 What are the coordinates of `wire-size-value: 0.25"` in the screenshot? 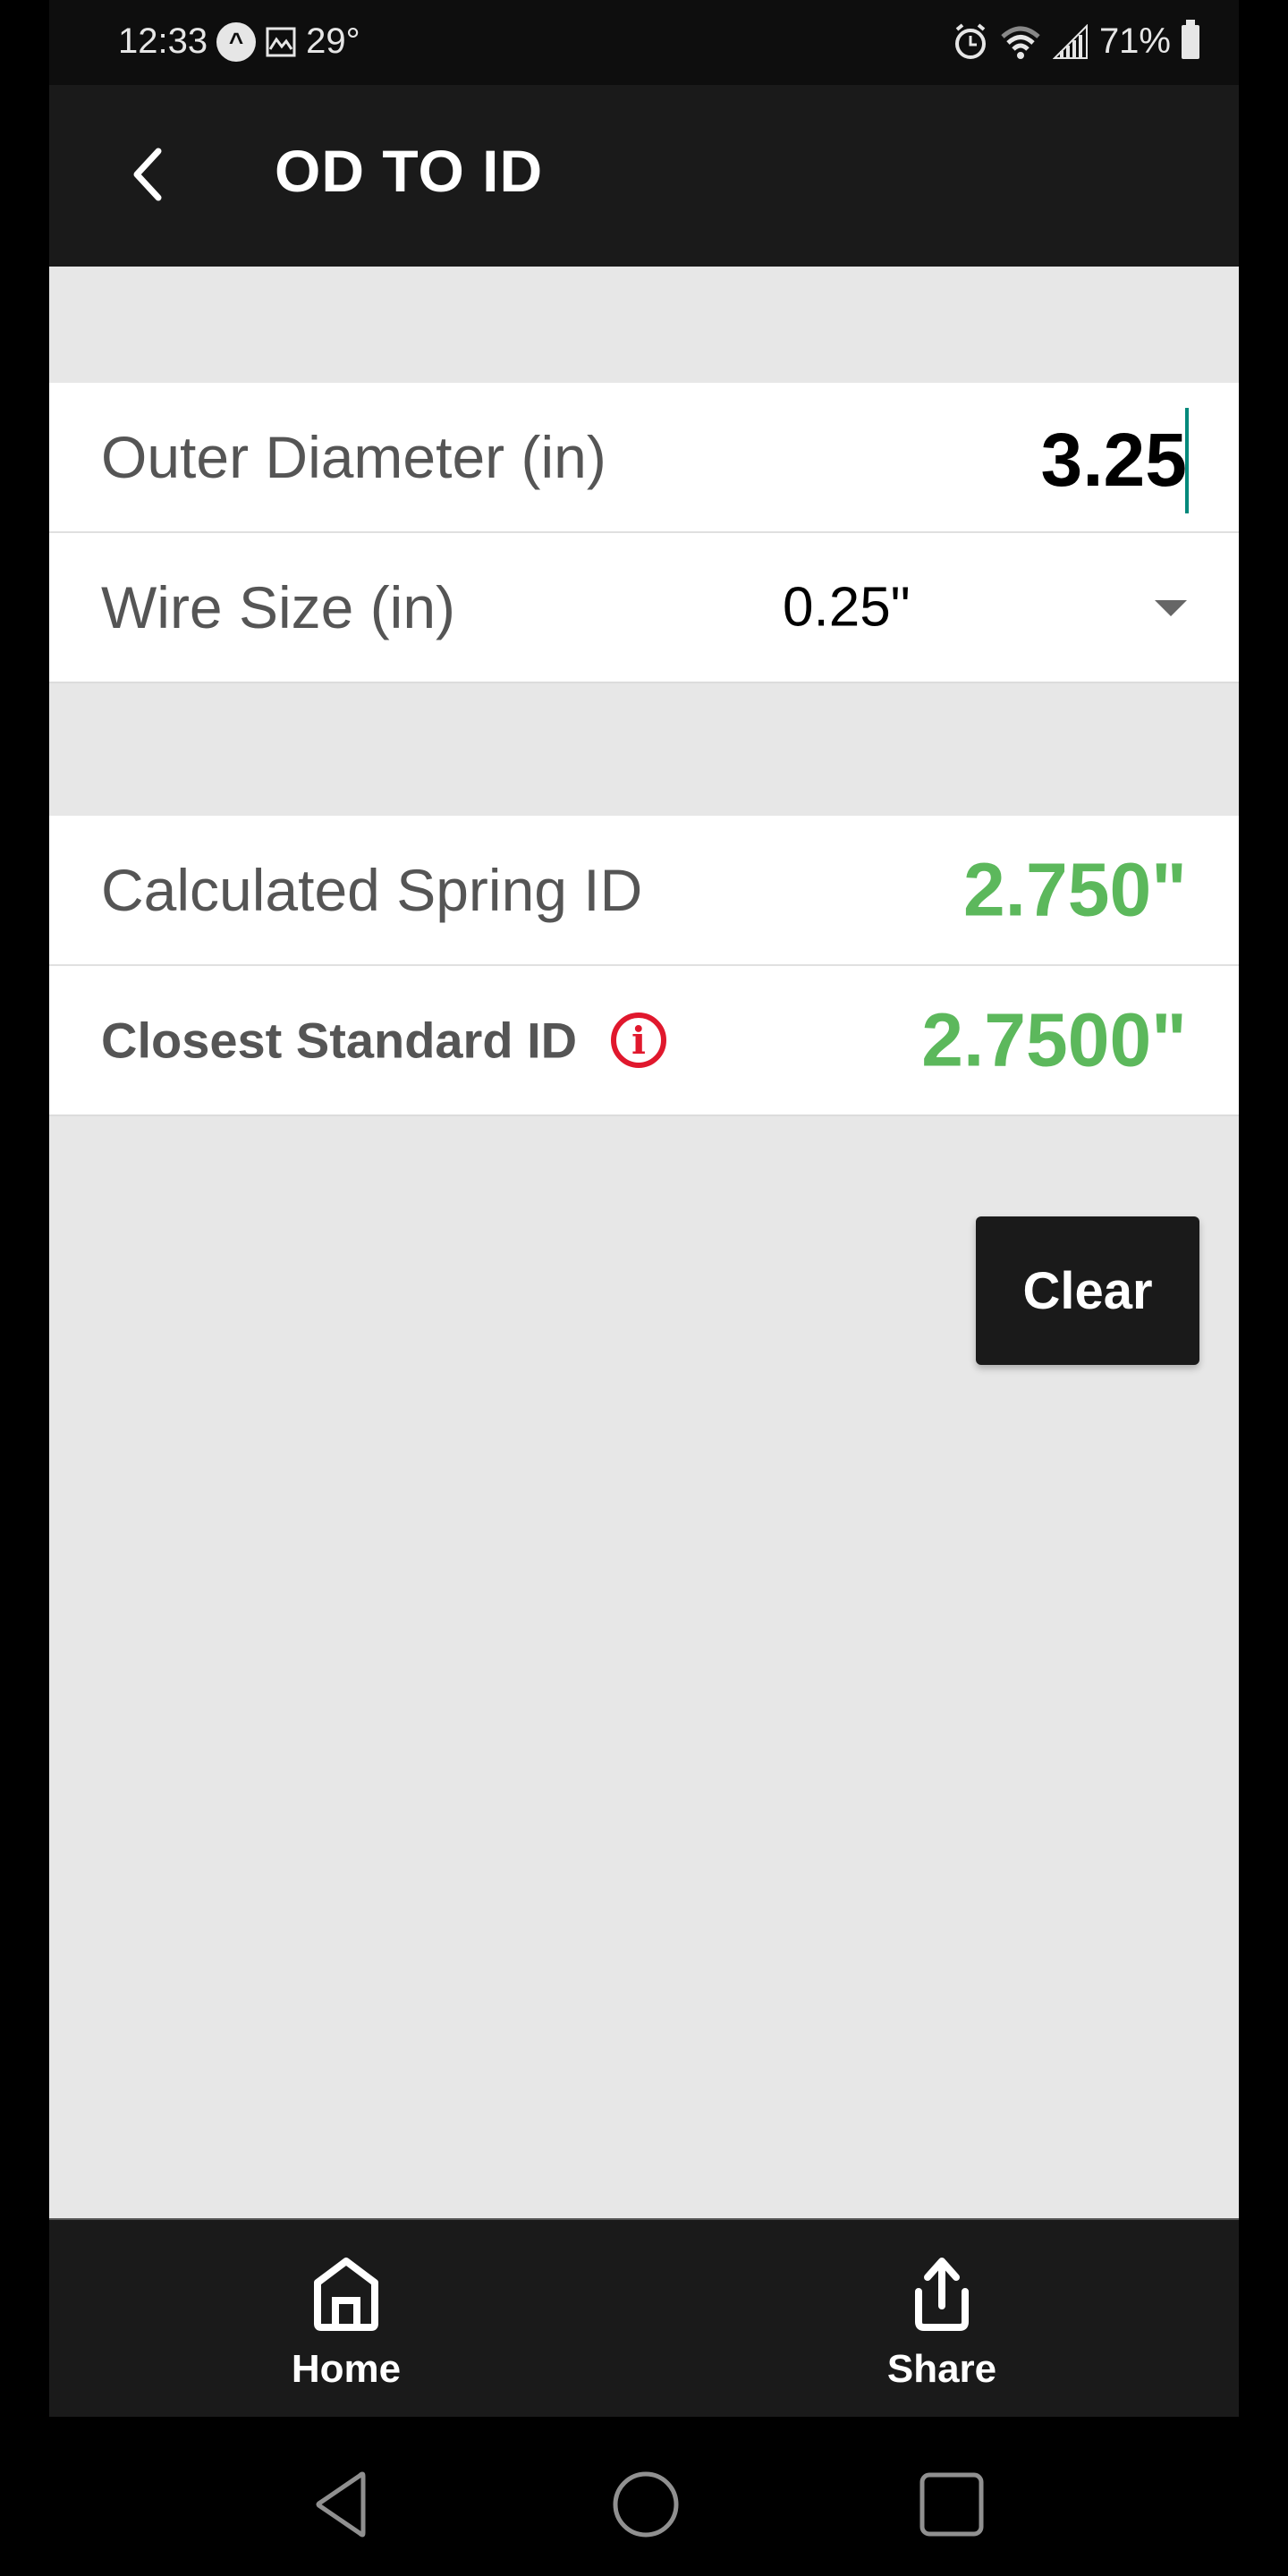 It's located at (847, 607).